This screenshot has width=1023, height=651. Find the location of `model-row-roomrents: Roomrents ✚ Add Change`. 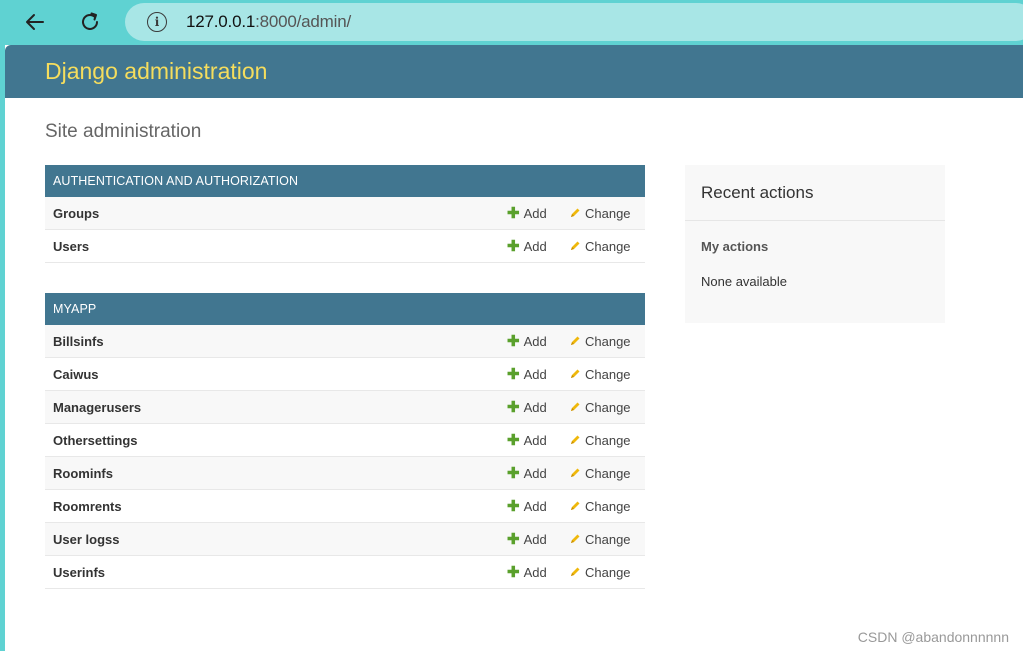

model-row-roomrents: Roomrents ✚ Add Change is located at coordinates (345, 506).